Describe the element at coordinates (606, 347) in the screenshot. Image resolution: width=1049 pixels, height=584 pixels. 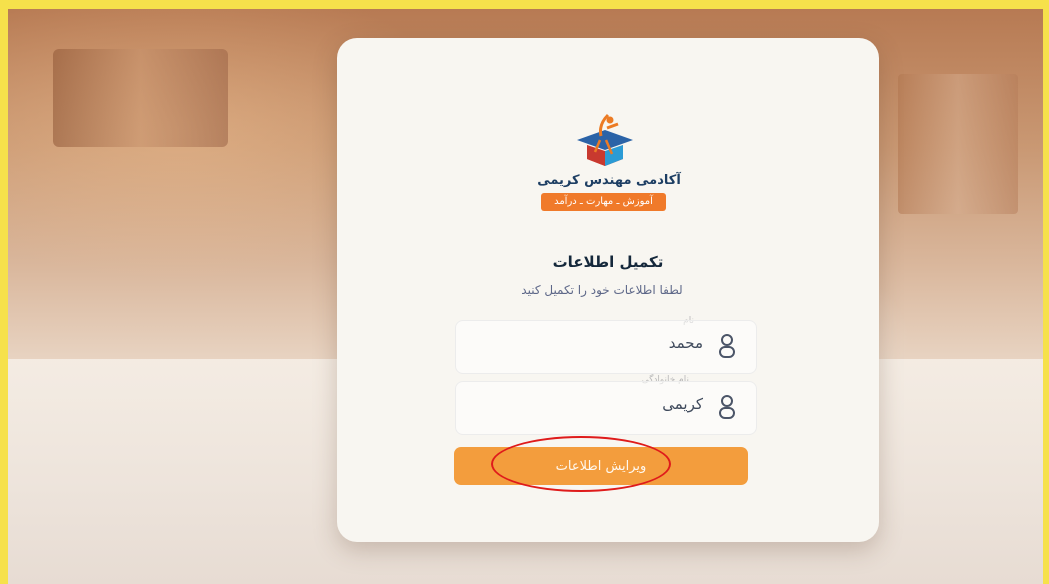
I see `first-name-field: محمد` at that location.